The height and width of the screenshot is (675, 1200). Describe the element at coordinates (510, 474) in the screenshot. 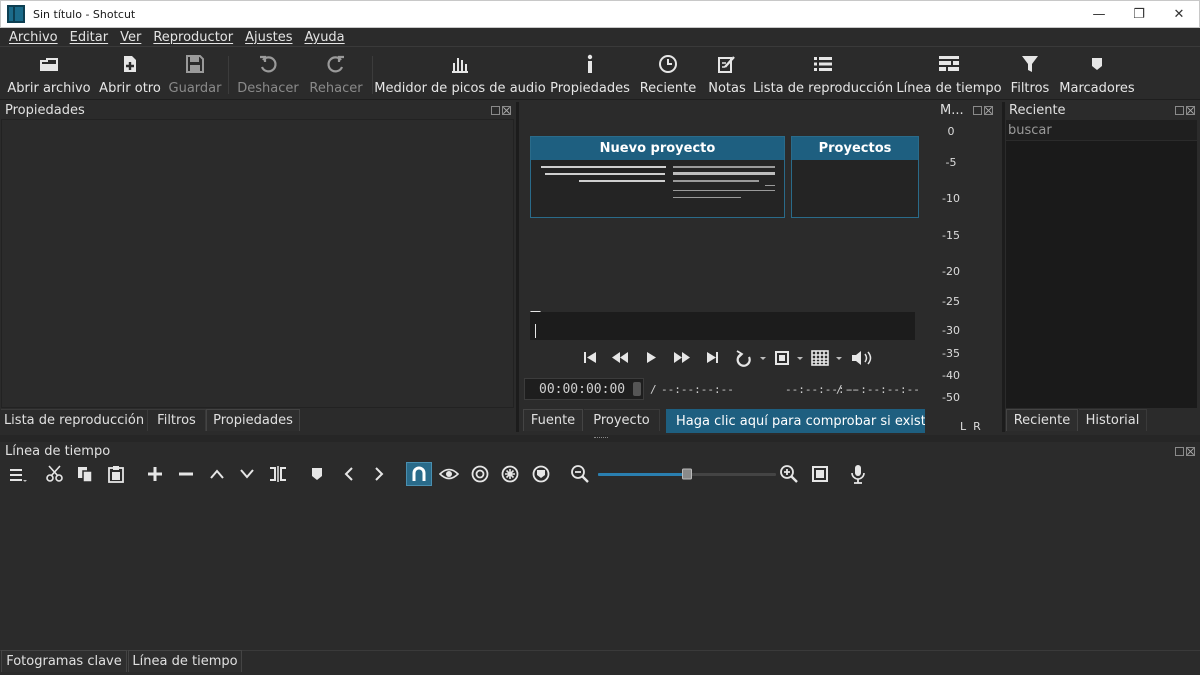

I see `ripple-all-tracks-icon` at that location.